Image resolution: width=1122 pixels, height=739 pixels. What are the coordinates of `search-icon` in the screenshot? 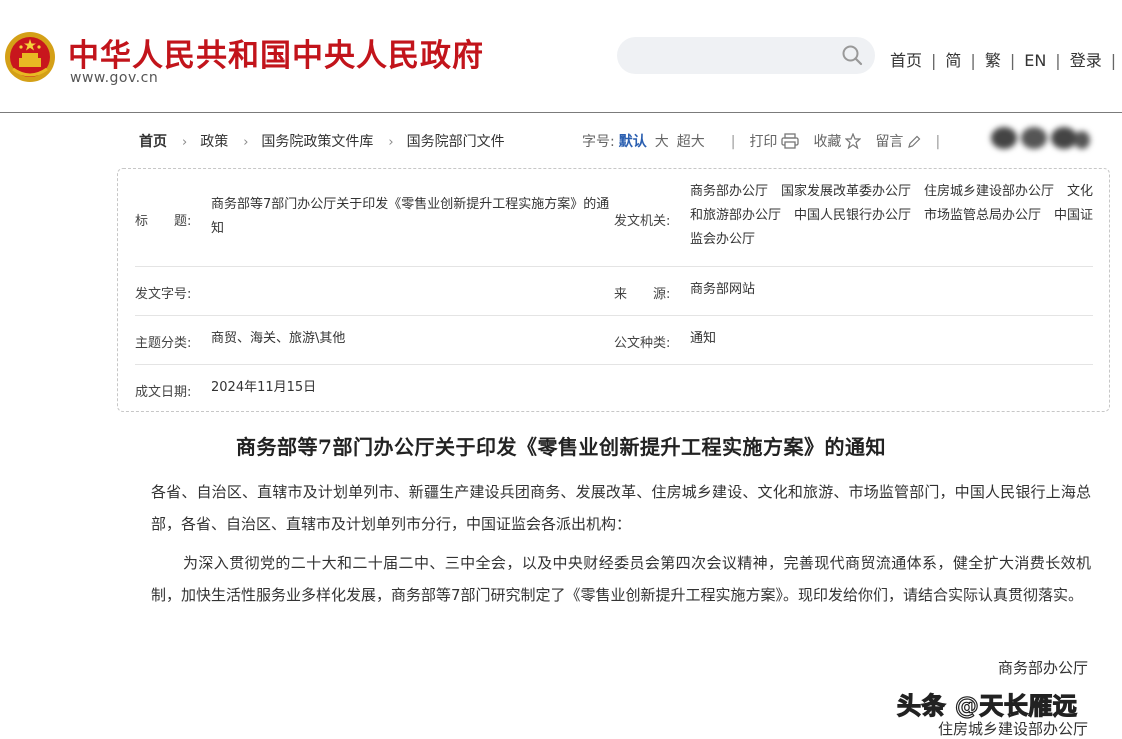 It's located at (852, 55).